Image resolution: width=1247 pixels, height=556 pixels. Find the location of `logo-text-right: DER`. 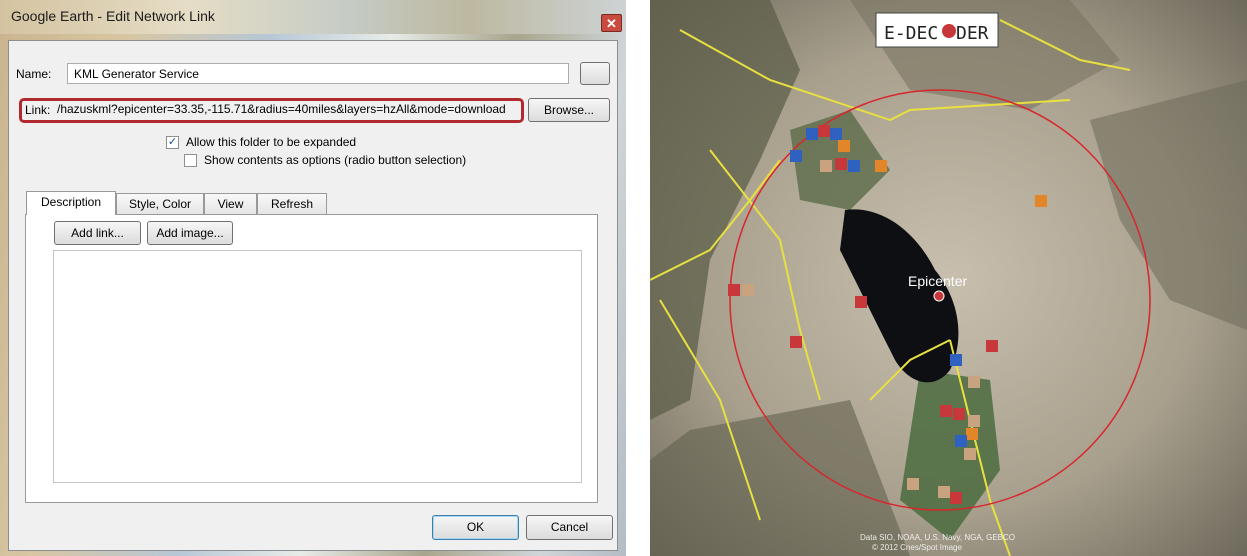

logo-text-right: DER is located at coordinates (972, 33).